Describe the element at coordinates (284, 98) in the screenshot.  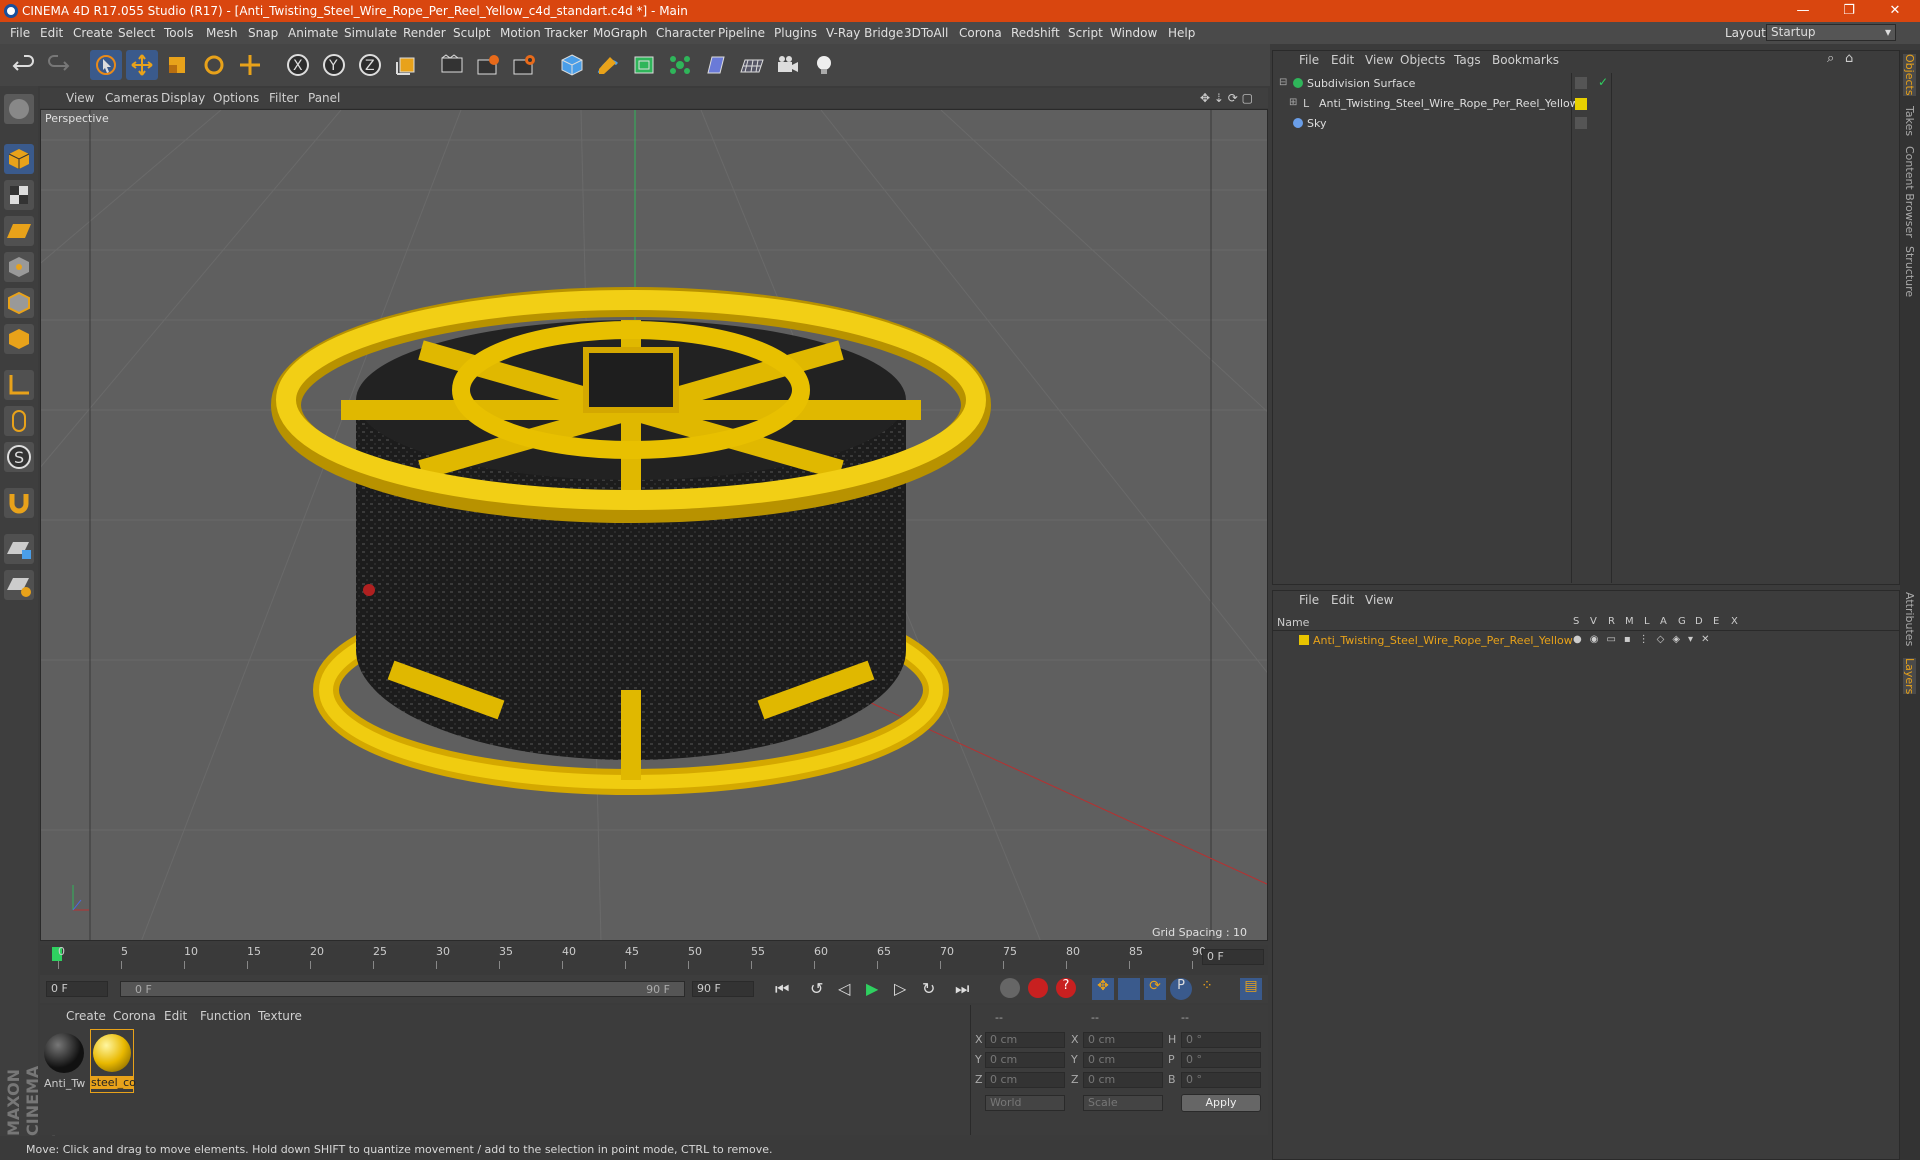
I see `viewport-menu-filter: Filter` at that location.